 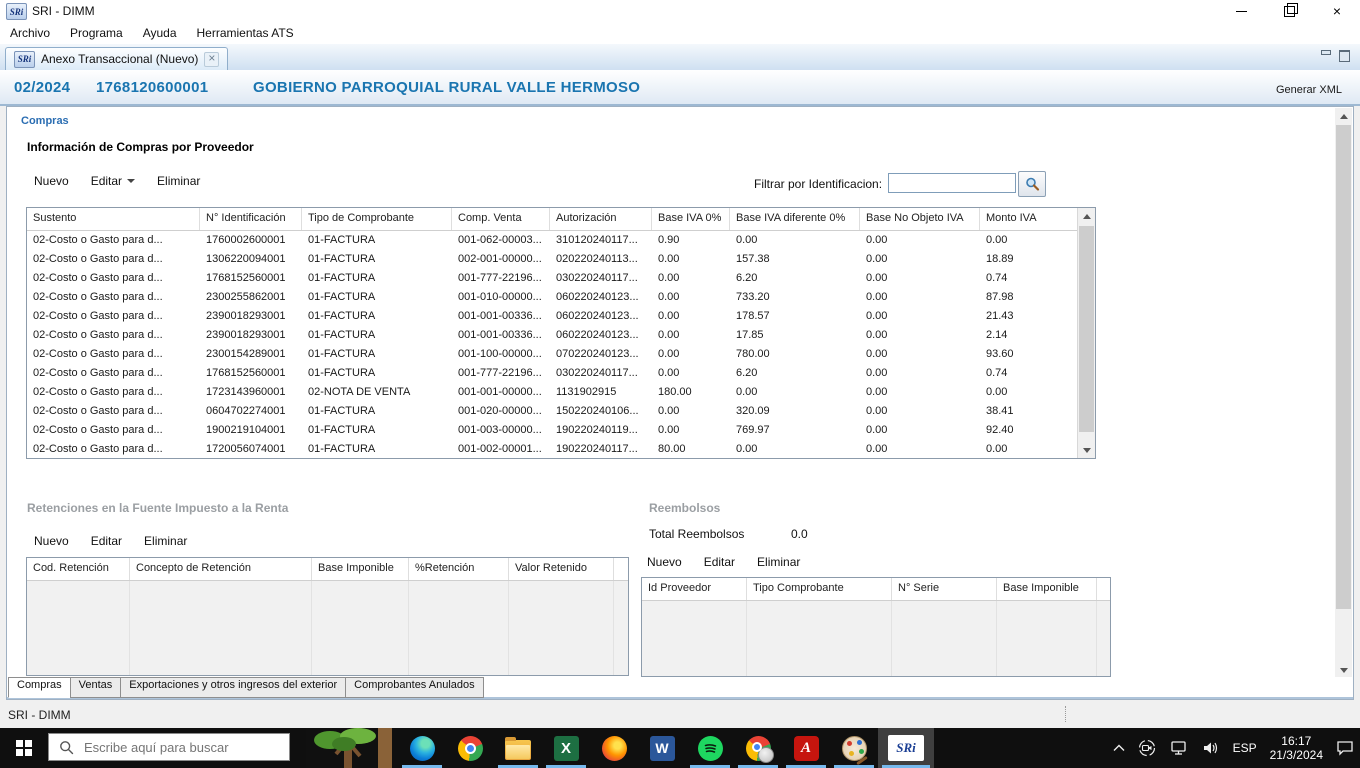 What do you see at coordinates (131, 181) in the screenshot?
I see `chevron-down-icon` at bounding box center [131, 181].